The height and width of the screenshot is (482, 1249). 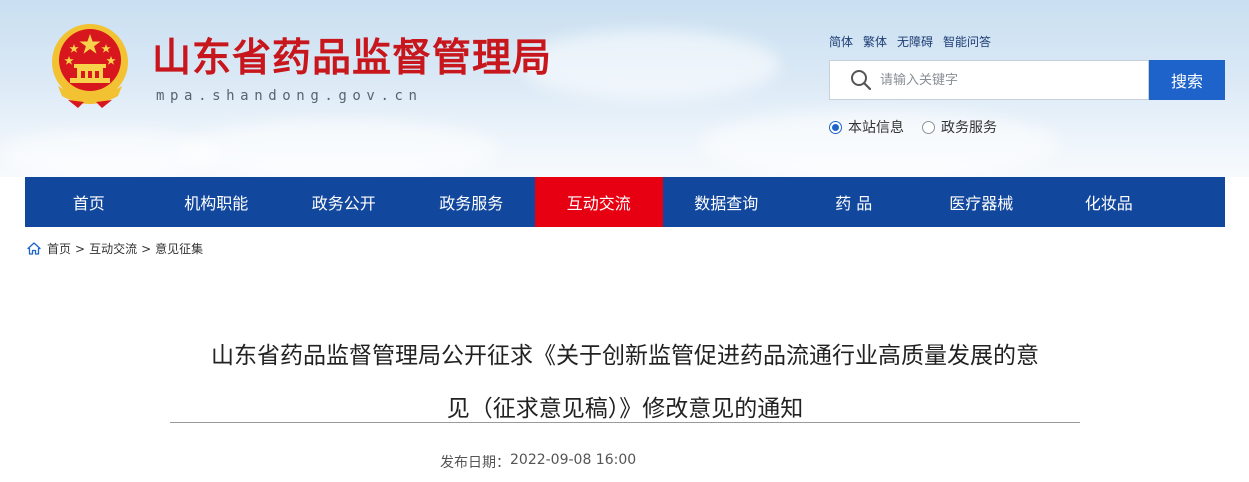 I want to click on title-divider, so click(x=625, y=422).